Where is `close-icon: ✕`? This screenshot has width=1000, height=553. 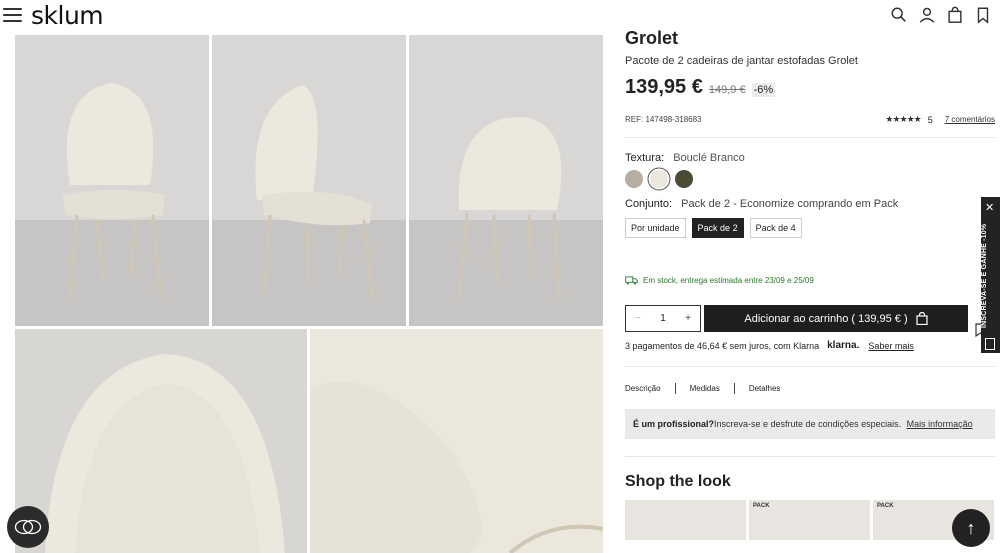
close-icon: ✕ is located at coordinates (989, 207).